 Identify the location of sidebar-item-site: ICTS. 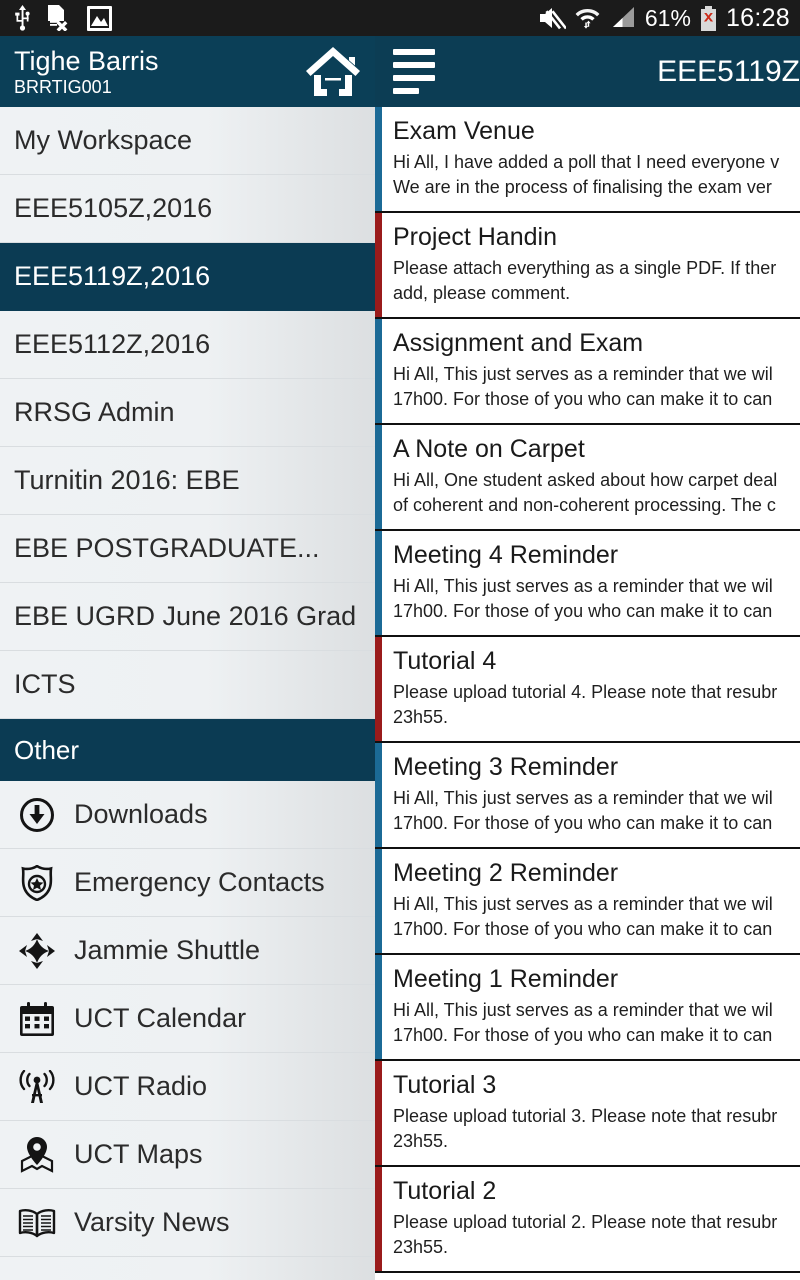
(187, 685).